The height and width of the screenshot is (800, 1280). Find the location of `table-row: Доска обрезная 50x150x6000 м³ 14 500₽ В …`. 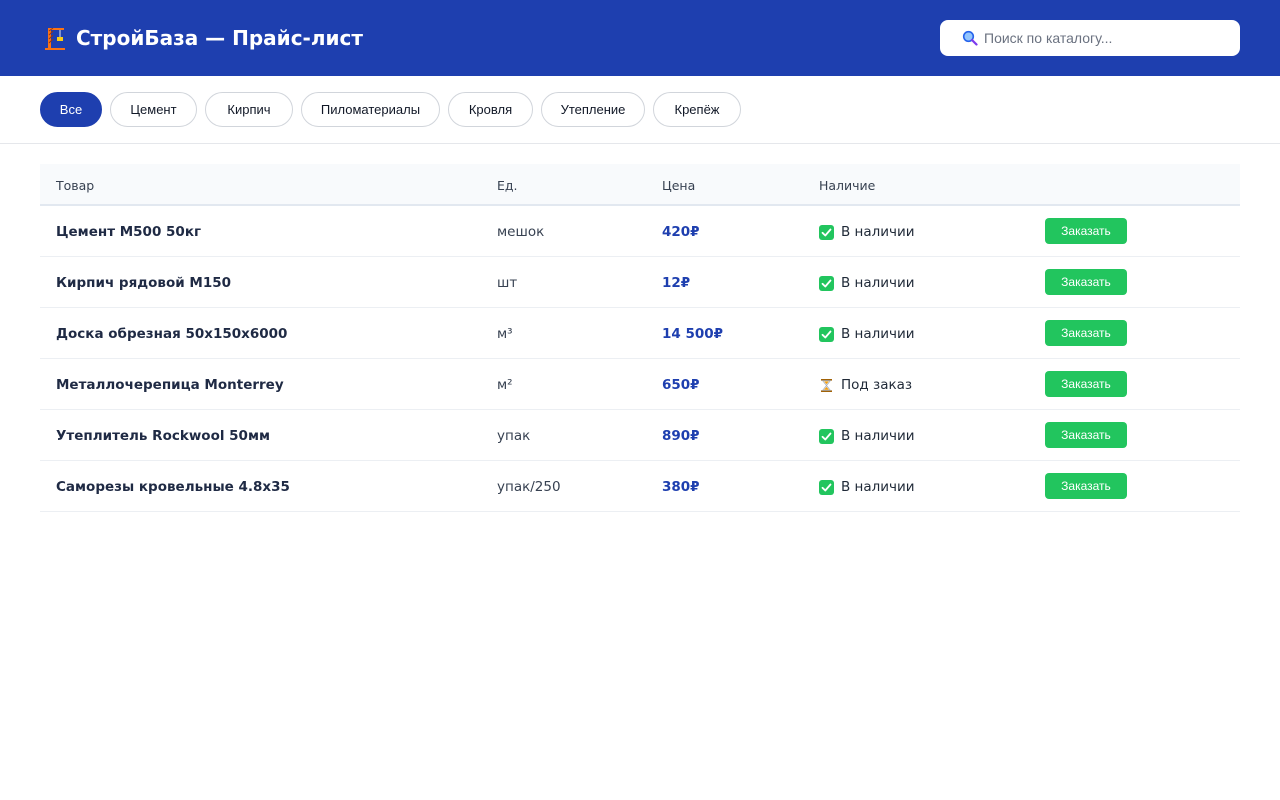

table-row: Доска обрезная 50x150x6000 м³ 14 500₽ В … is located at coordinates (640, 333).